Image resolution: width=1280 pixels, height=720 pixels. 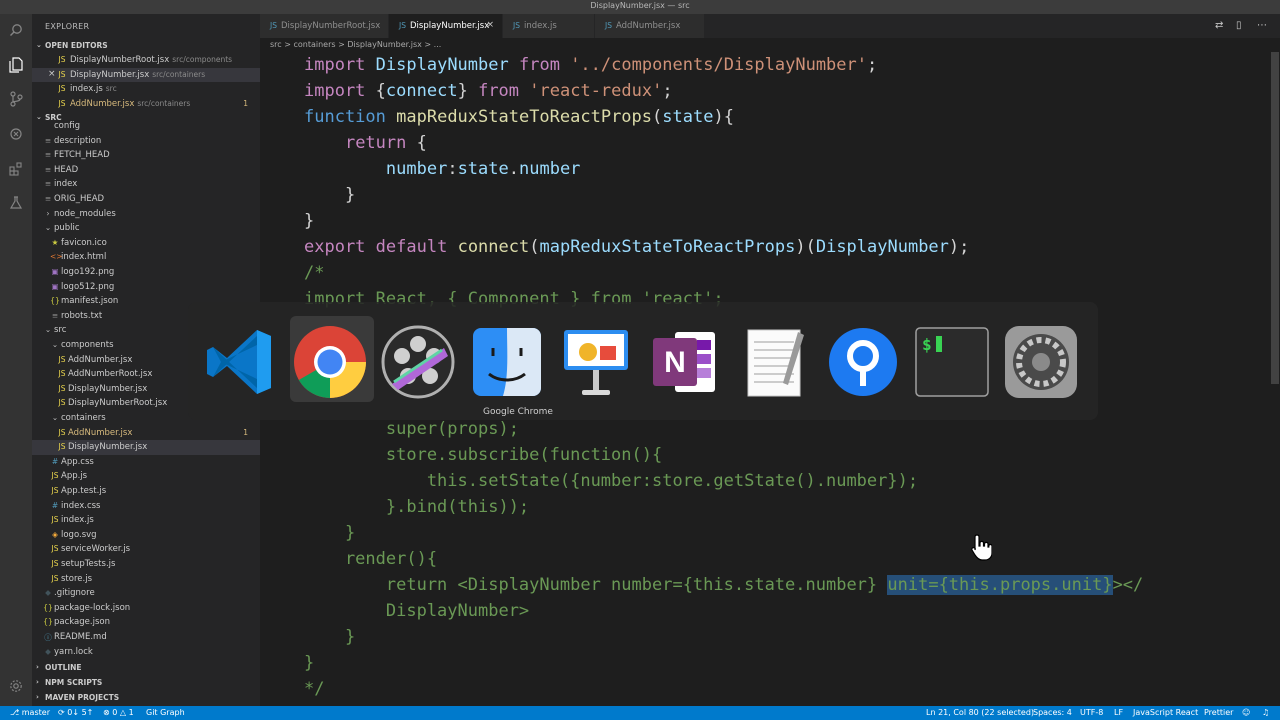 What do you see at coordinates (48, 213) in the screenshot?
I see `chevron-icon: ›` at bounding box center [48, 213].